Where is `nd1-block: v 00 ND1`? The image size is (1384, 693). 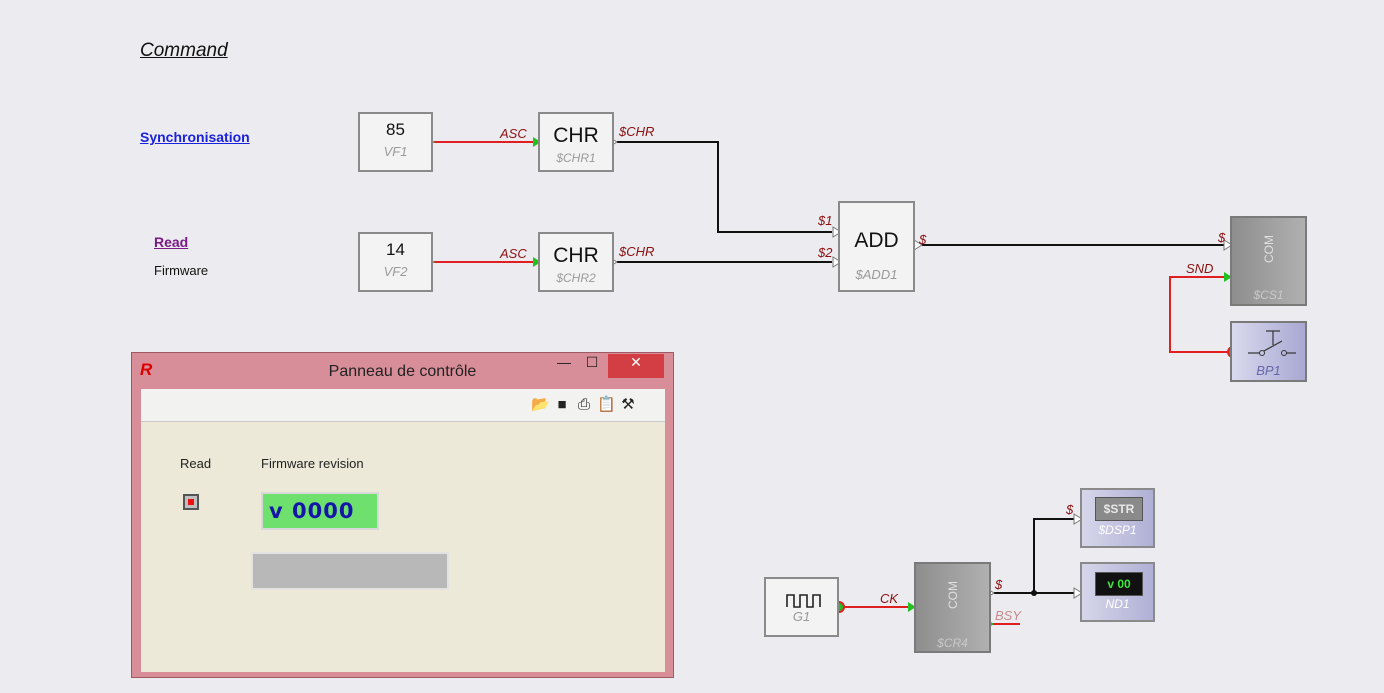
nd1-block: v 00 ND1 is located at coordinates (1117, 592).